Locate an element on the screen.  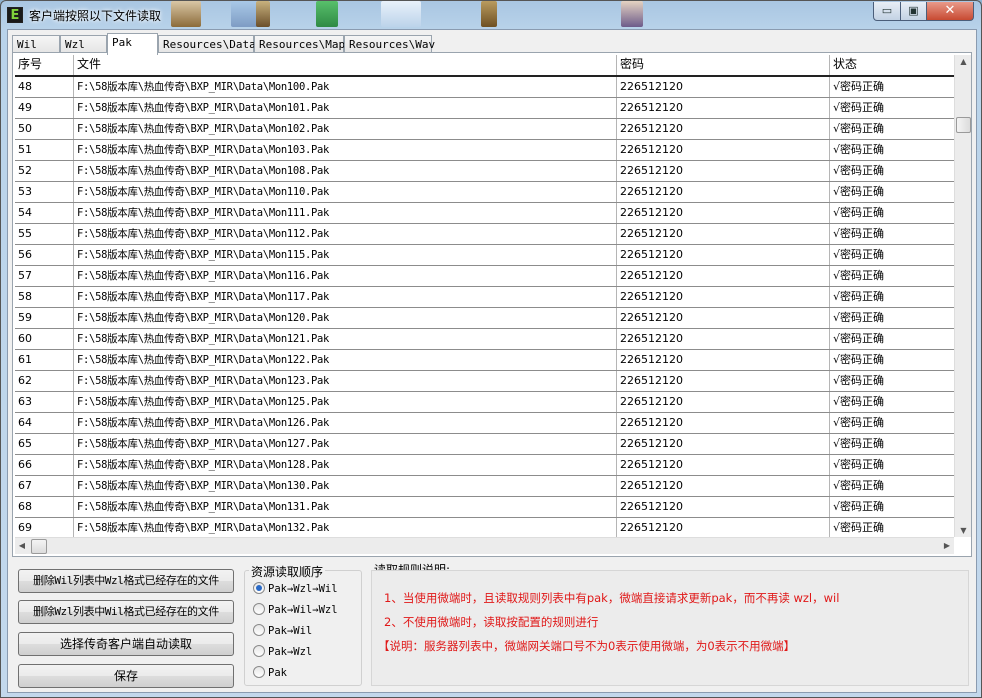
cell-file: F:\58版本库\热血传奇\BXP_MIR\Data\Mon132.Pak is located at coordinates (345, 527).